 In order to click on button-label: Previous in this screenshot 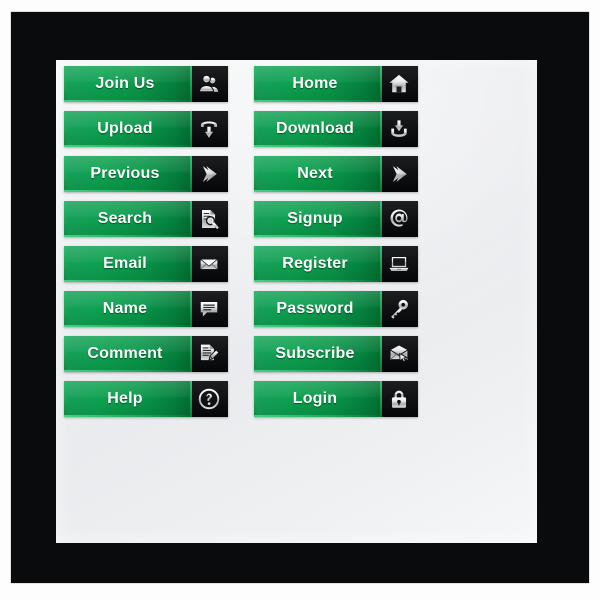, I will do `click(125, 173)`.